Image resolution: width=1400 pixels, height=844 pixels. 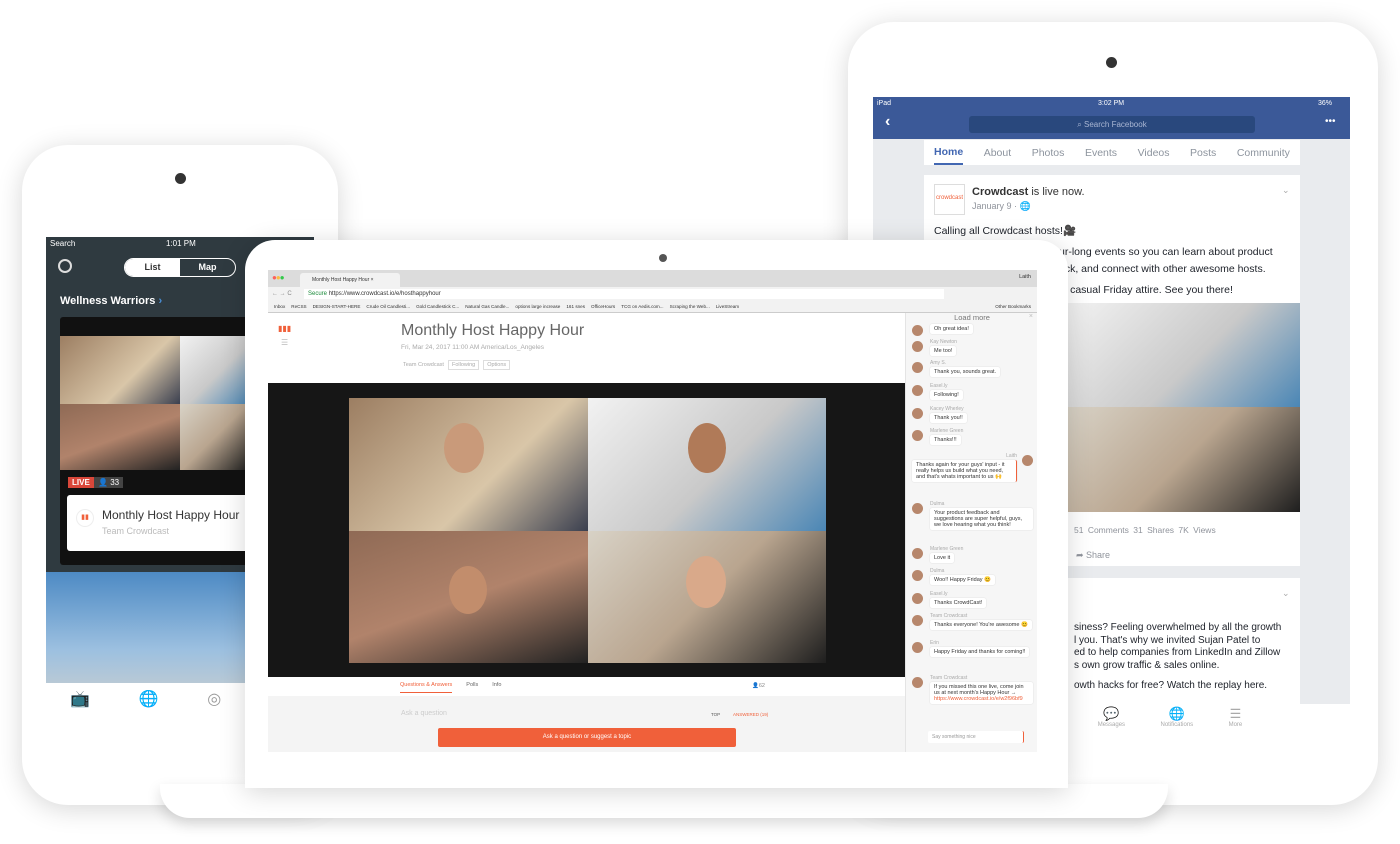 I want to click on tab-posts: Posts, so click(x=1203, y=153).